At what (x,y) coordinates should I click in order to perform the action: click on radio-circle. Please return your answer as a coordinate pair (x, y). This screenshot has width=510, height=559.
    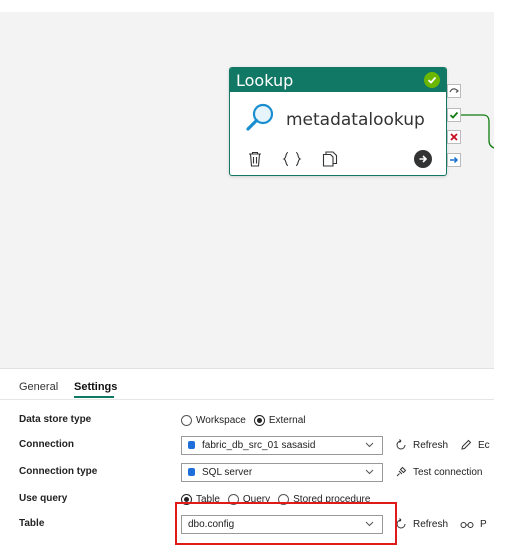
    Looking at the image, I should click on (186, 420).